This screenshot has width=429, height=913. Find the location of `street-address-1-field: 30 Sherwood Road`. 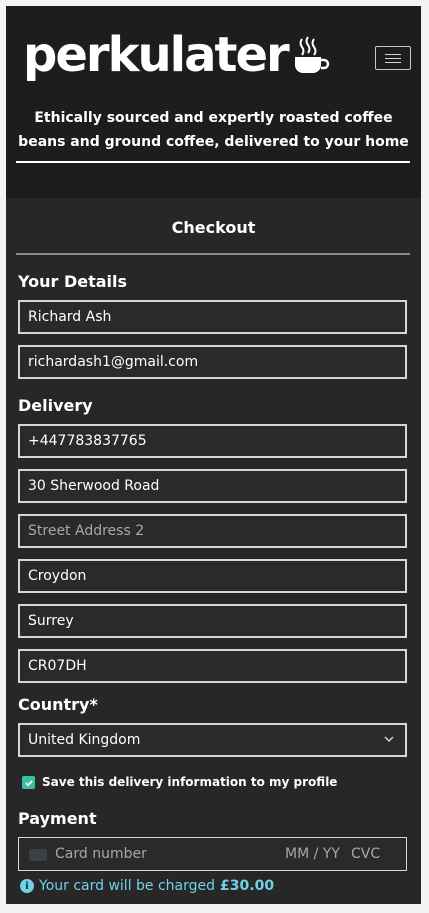

street-address-1-field: 30 Sherwood Road is located at coordinates (212, 486).